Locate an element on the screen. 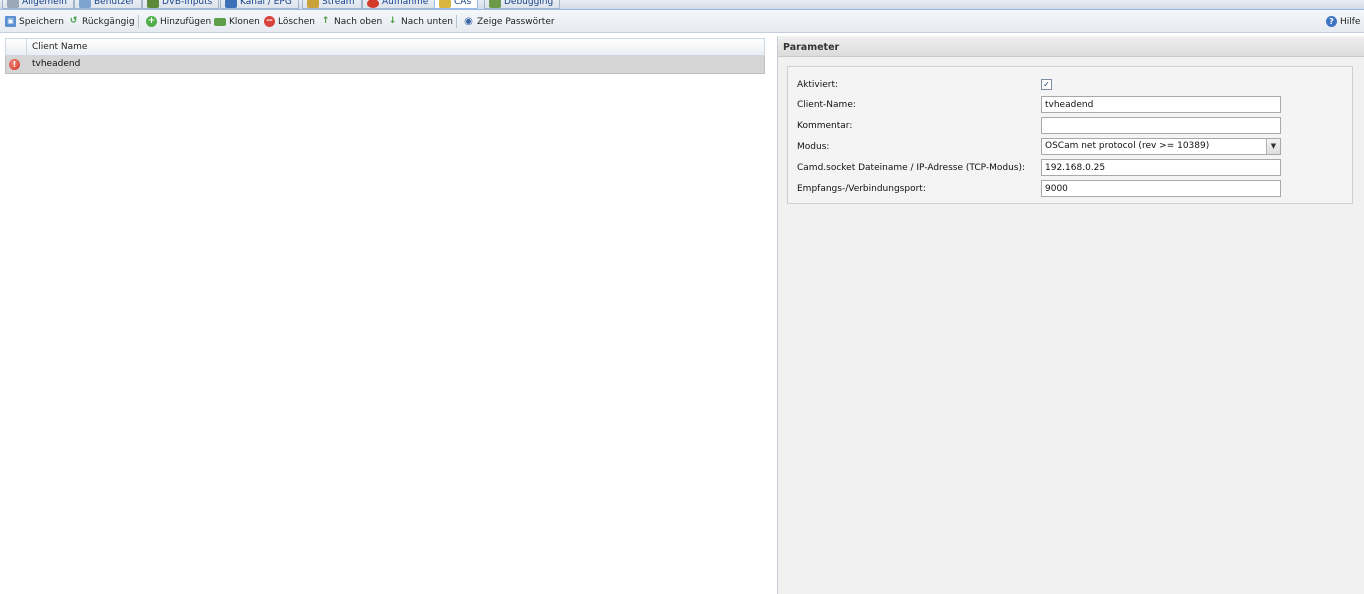 Image resolution: width=1364 pixels, height=594 pixels. tab-kanal-epg: Kanal / EPG is located at coordinates (259, 4).